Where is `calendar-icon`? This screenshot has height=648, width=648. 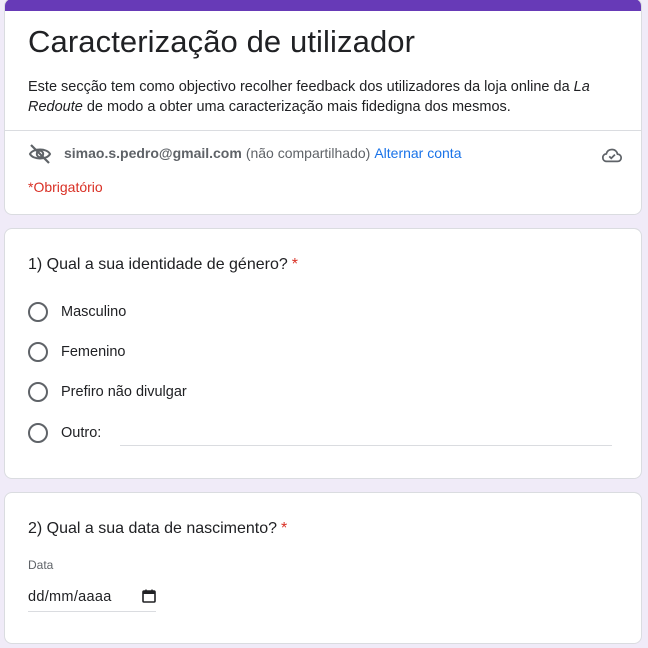
calendar-icon is located at coordinates (149, 596).